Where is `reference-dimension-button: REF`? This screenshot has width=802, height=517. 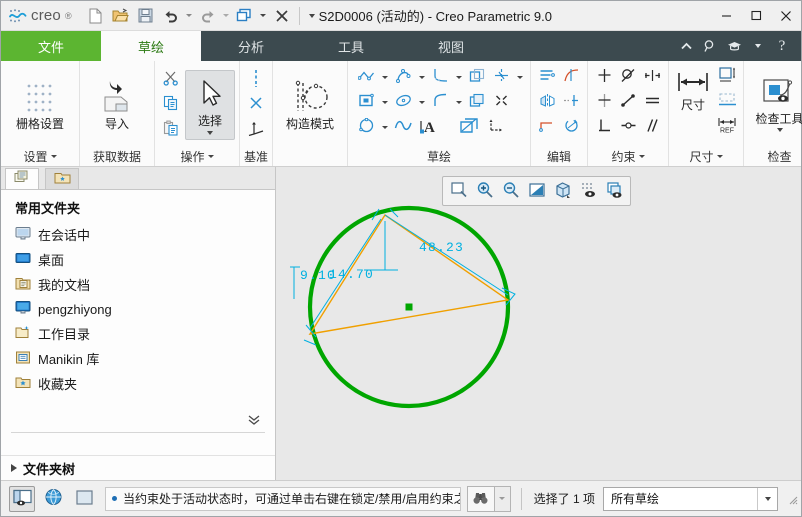 reference-dimension-button: REF is located at coordinates (727, 126).